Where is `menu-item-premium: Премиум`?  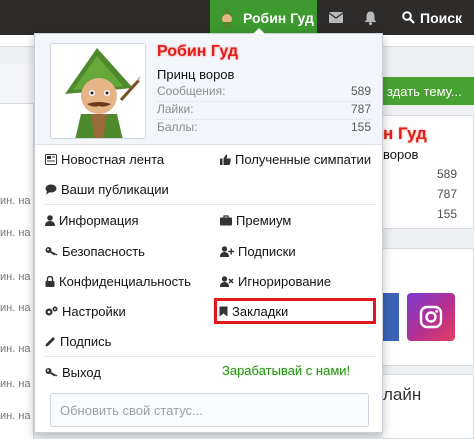 menu-item-premium: Премиум is located at coordinates (255, 220).